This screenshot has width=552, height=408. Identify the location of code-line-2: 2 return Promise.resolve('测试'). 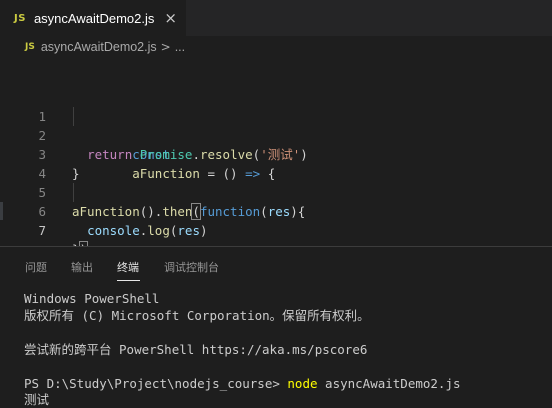
(276, 134).